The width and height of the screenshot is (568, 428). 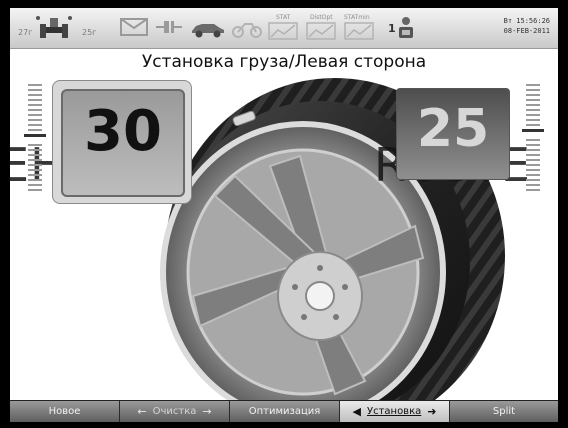 I want to click on plug-icon, so click(x=169, y=27).